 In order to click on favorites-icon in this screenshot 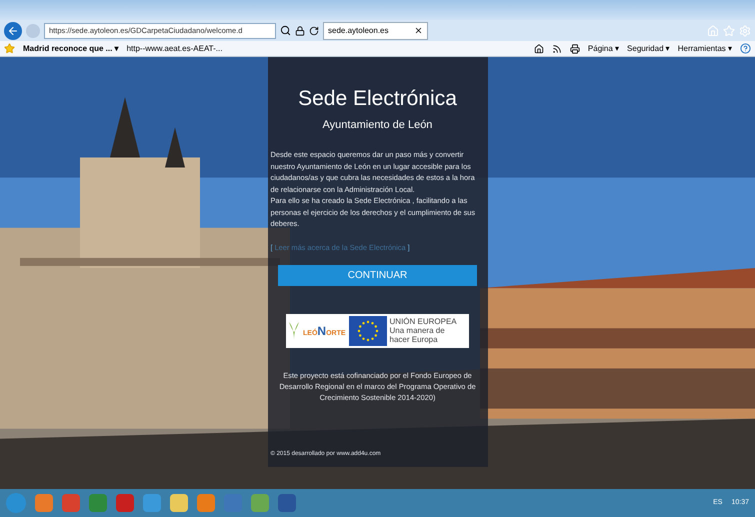, I will do `click(729, 30)`.